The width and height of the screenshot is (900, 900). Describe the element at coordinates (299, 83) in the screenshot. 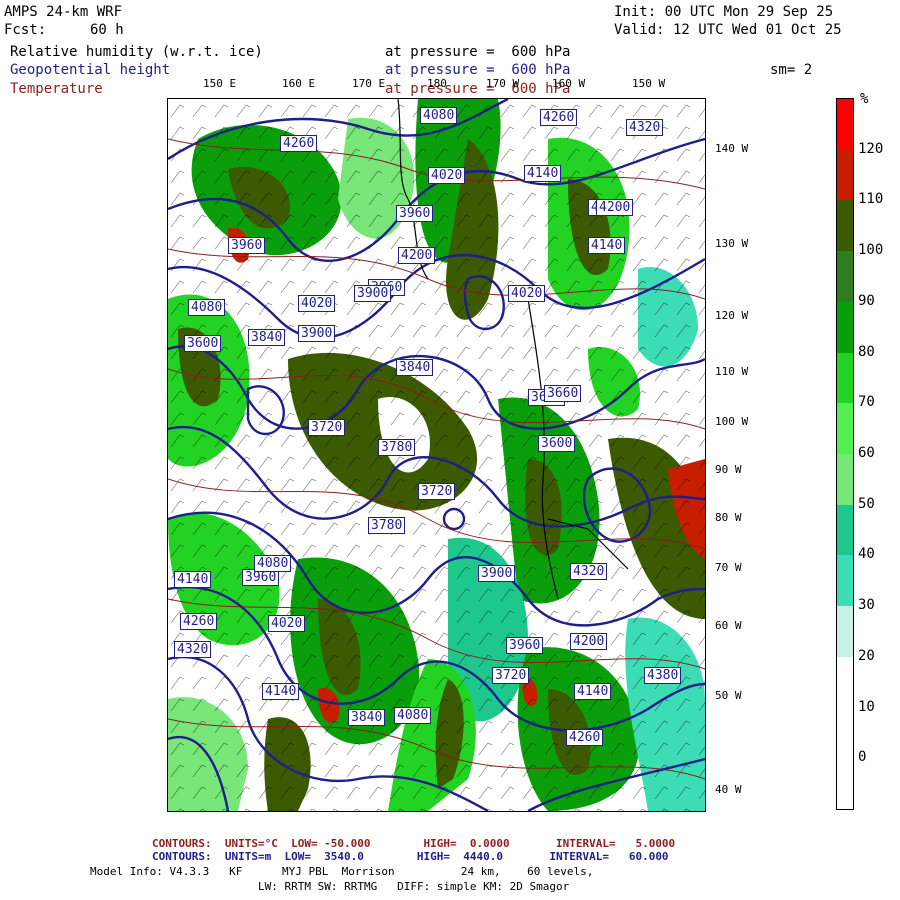

I see `lon-label: 160 E` at that location.